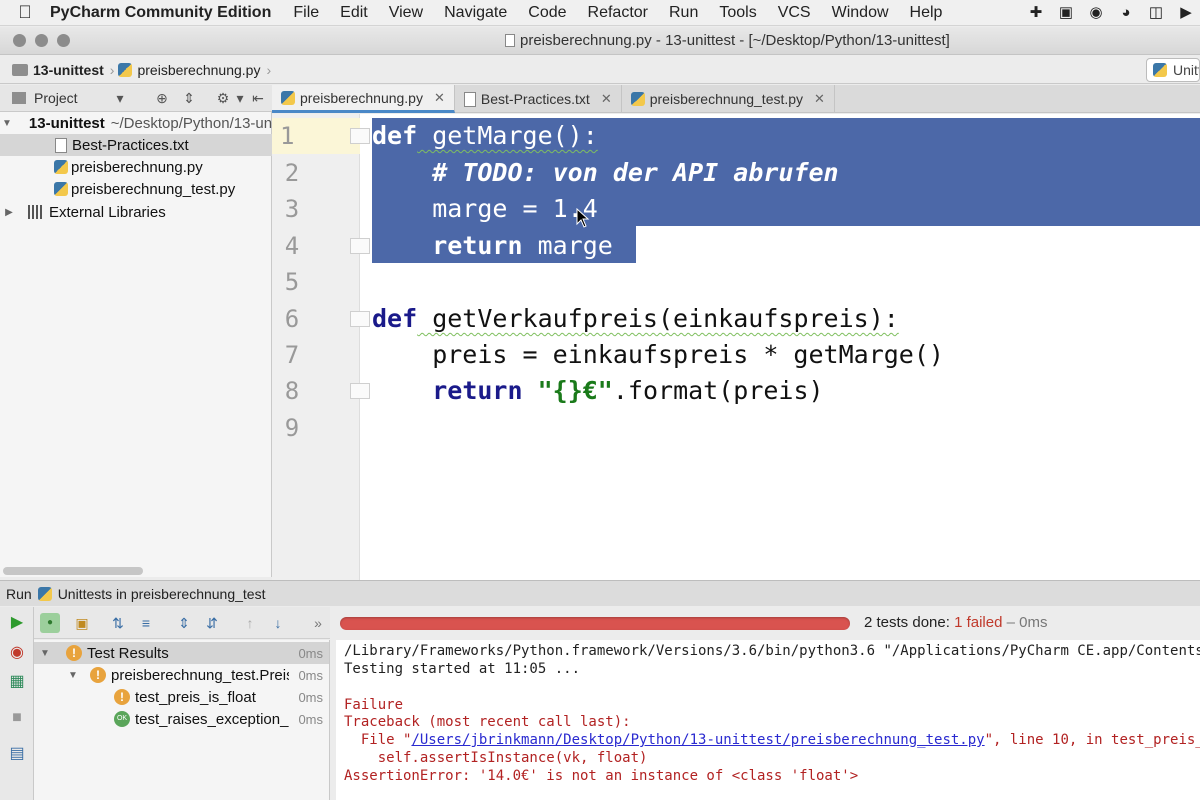 This screenshot has height=800, width=1200. What do you see at coordinates (17, 623) in the screenshot?
I see `rerun-icon: ▶` at bounding box center [17, 623].